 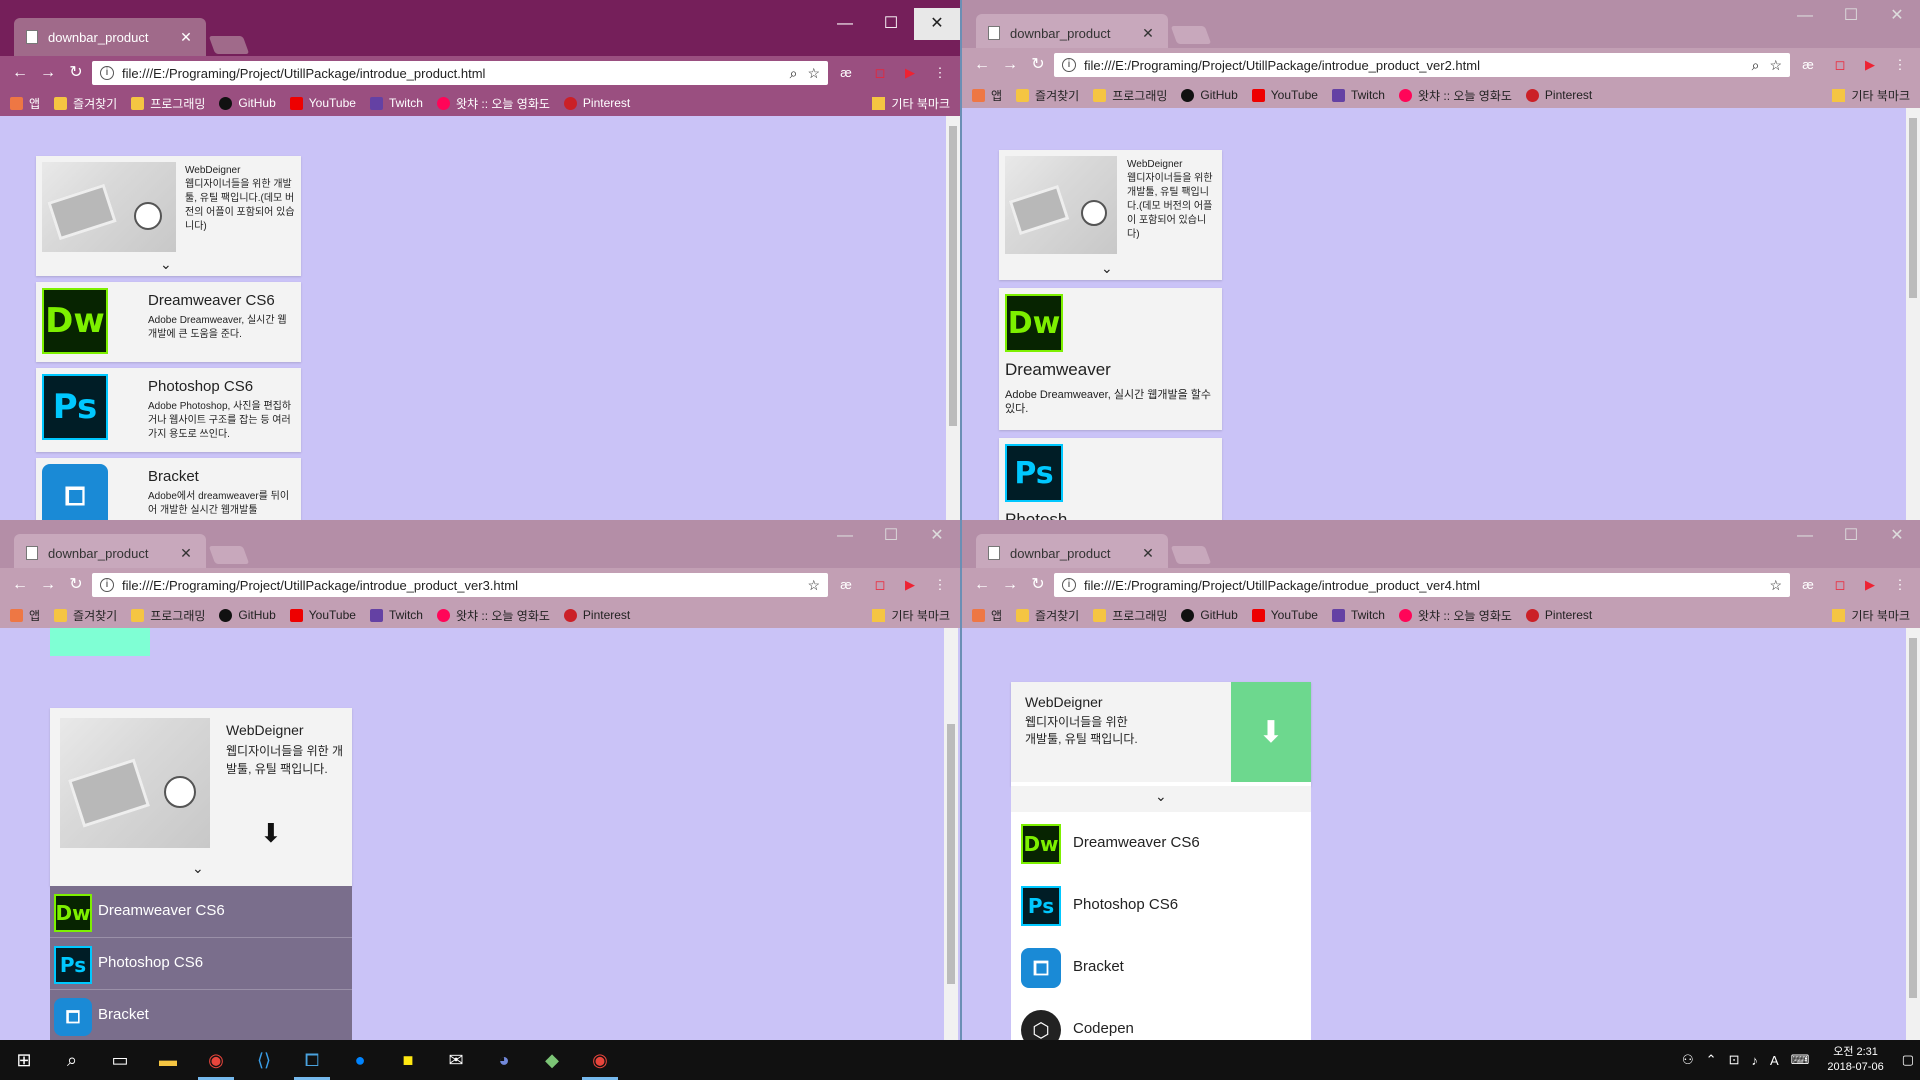 What do you see at coordinates (552, 1060) in the screenshot?
I see `game-icon: ◆` at bounding box center [552, 1060].